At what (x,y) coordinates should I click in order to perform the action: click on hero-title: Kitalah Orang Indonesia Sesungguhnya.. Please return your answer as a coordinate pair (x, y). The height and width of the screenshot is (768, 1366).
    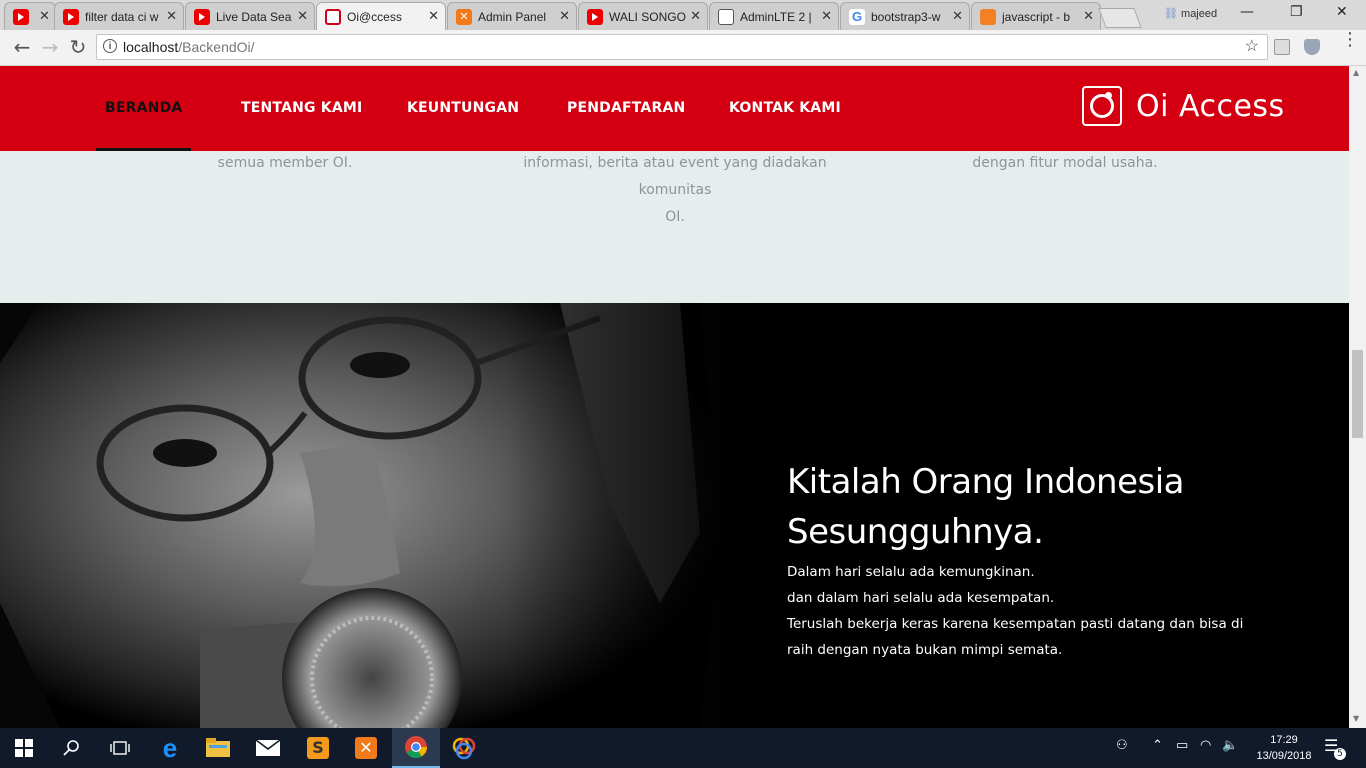
    Looking at the image, I should click on (985, 506).